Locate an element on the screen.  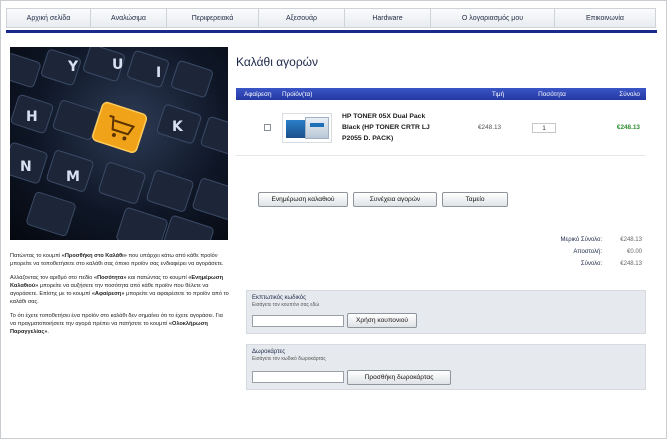
product-name-line: HP TONER 05X Dual Pack is located at coordinates (384, 116).